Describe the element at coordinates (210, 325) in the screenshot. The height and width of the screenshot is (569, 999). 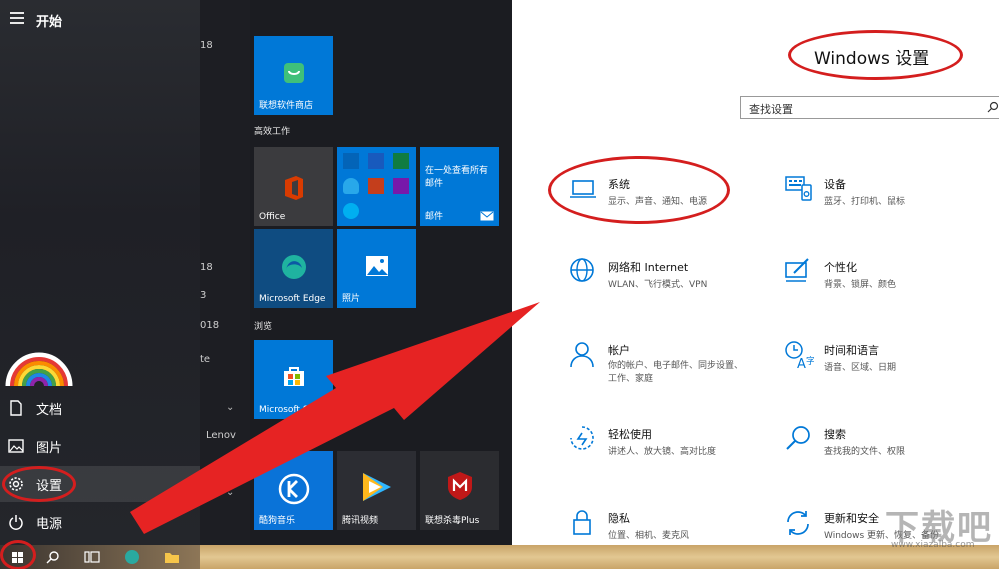
I see `app-list-fragment: 018` at that location.